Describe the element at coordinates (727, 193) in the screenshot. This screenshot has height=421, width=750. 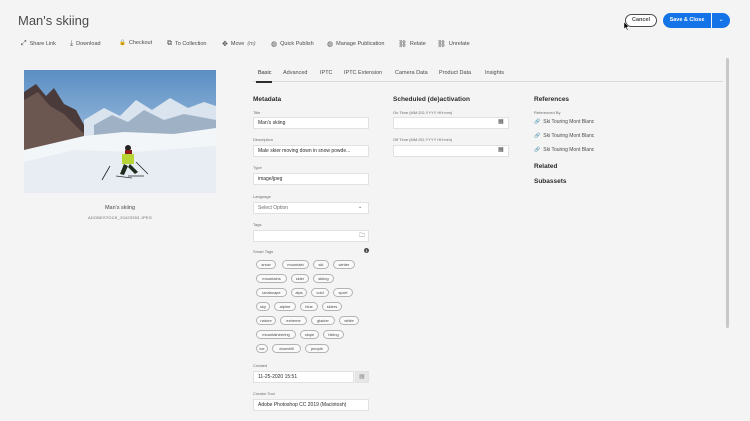
I see `vertical-scrollbar` at that location.